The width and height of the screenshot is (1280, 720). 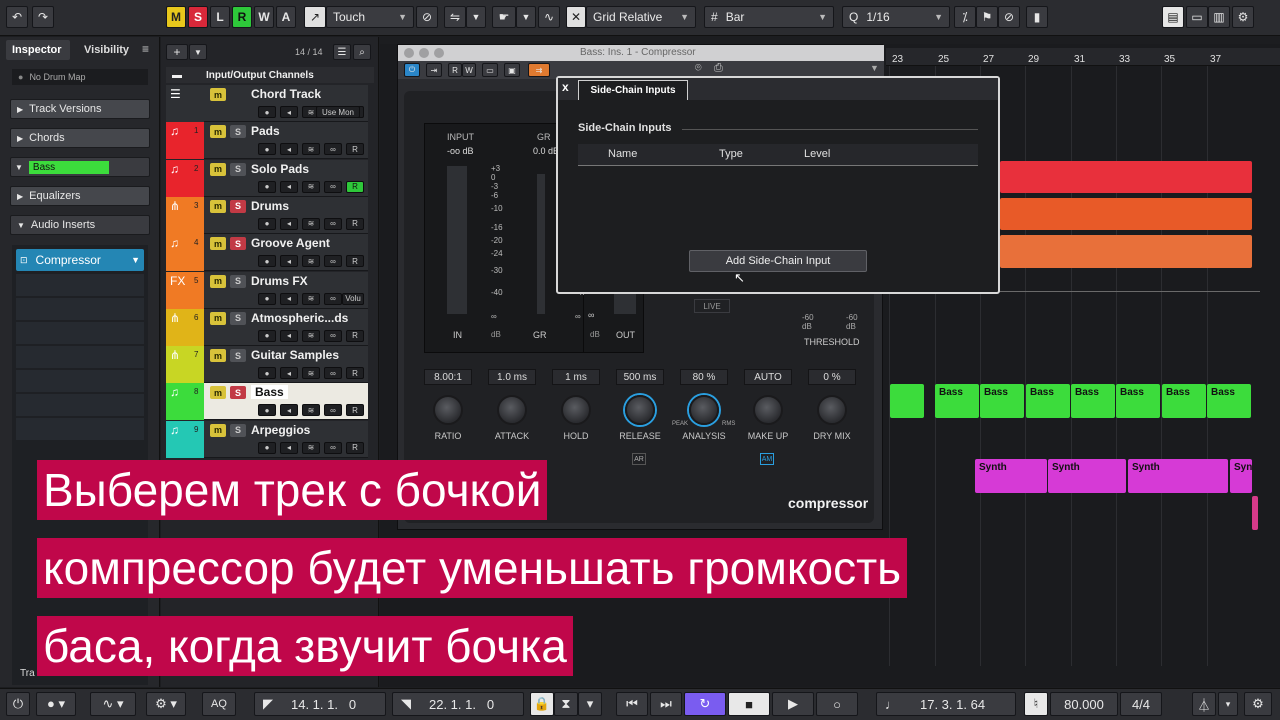 I want to click on knob-value: 500 ms, so click(x=640, y=377).